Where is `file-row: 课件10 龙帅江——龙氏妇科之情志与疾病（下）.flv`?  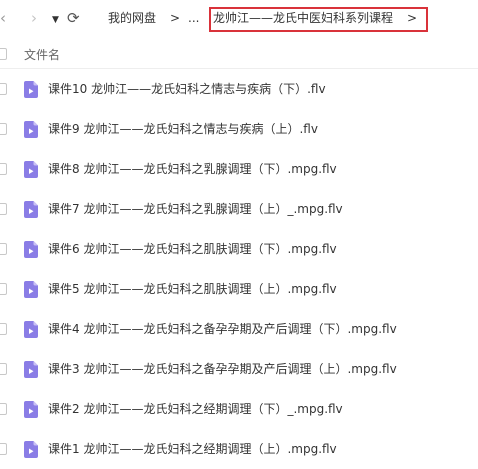 file-row: 课件10 龙帅江——龙氏妇科之情志与疾病（下）.flv is located at coordinates (239, 89).